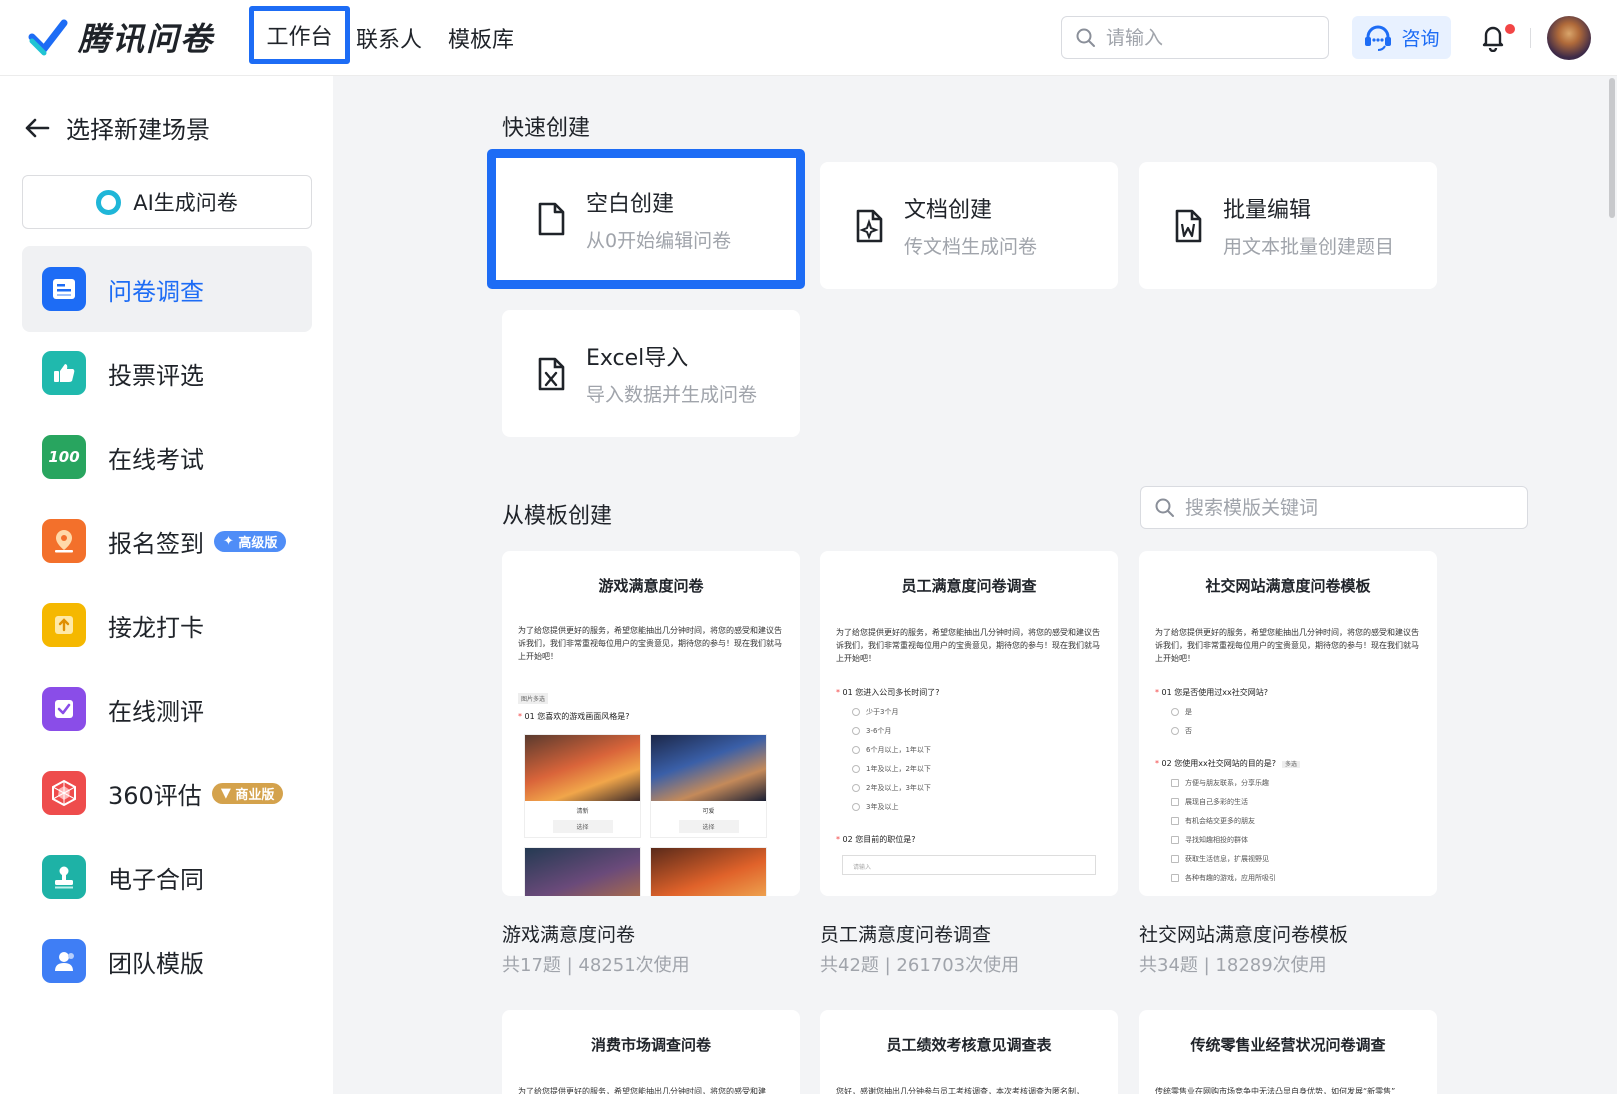 This screenshot has width=1617, height=1094. What do you see at coordinates (64, 877) in the screenshot?
I see `stamp-icon` at bounding box center [64, 877].